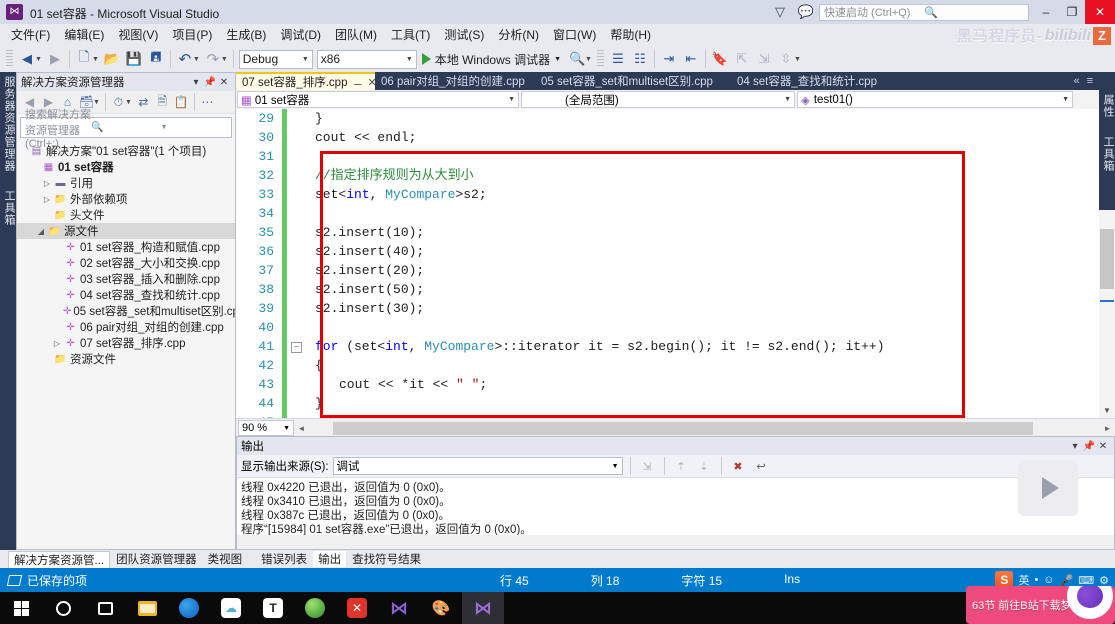 The image size is (1115, 624). I want to click on menu-tools: 工具(T), so click(410, 35).